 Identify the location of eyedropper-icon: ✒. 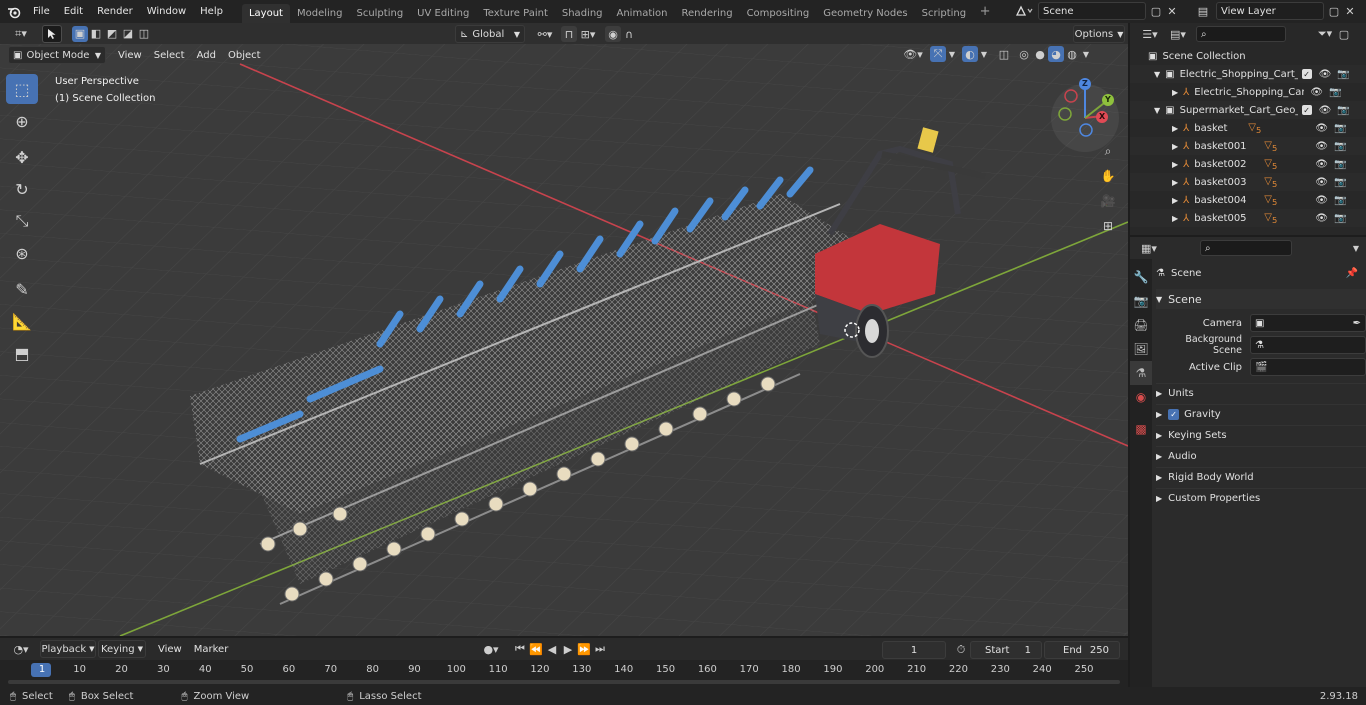
(1357, 323).